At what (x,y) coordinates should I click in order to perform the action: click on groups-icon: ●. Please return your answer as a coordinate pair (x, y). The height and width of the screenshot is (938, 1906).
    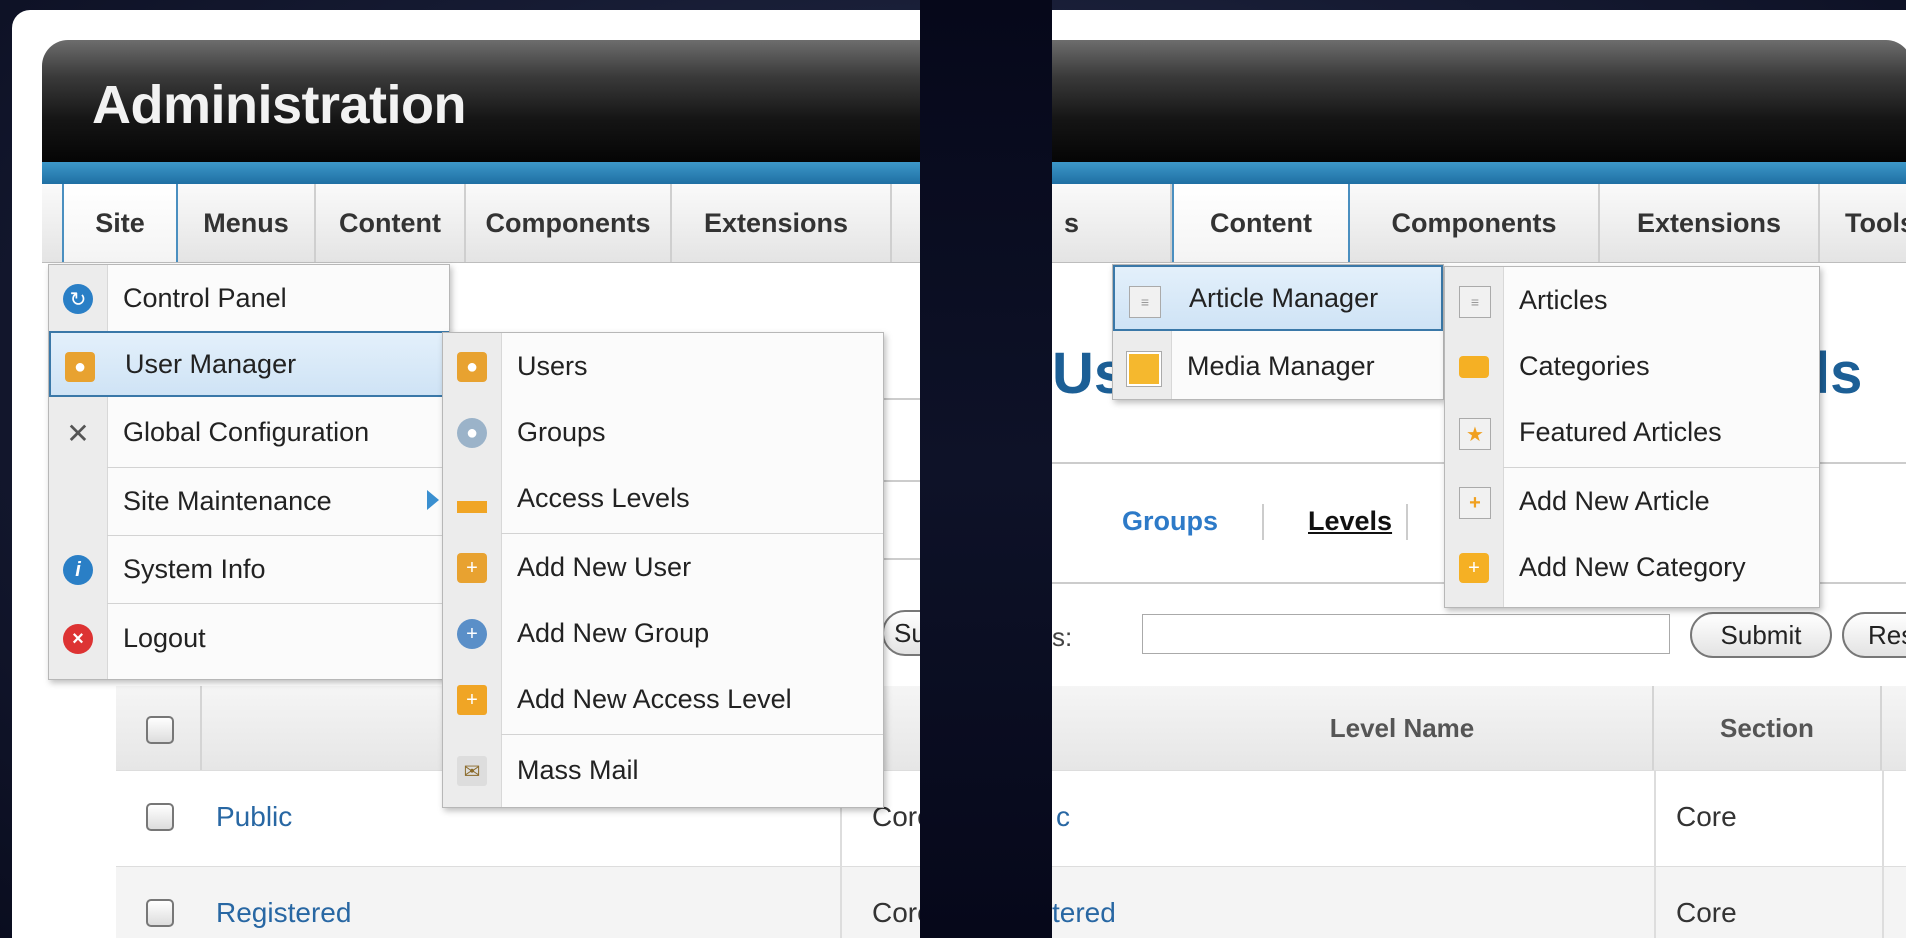
    Looking at the image, I should click on (472, 433).